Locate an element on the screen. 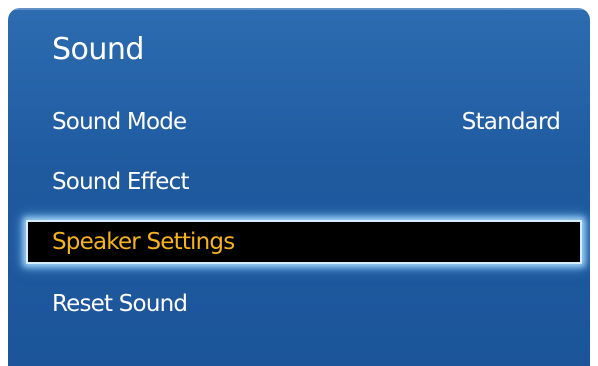 The image size is (598, 366). menu-item-reset-sound: Reset Sound is located at coordinates (304, 304).